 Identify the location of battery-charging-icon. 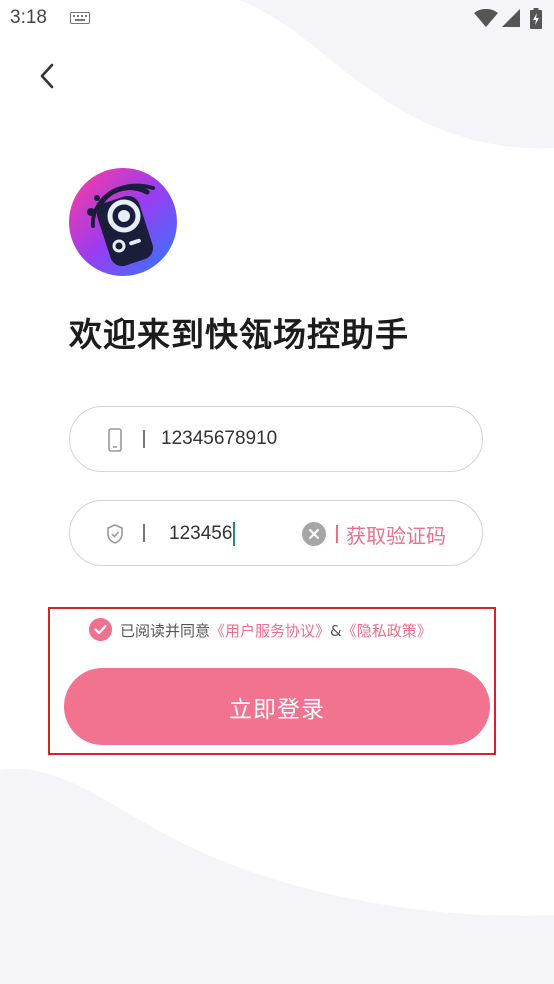
(536, 18).